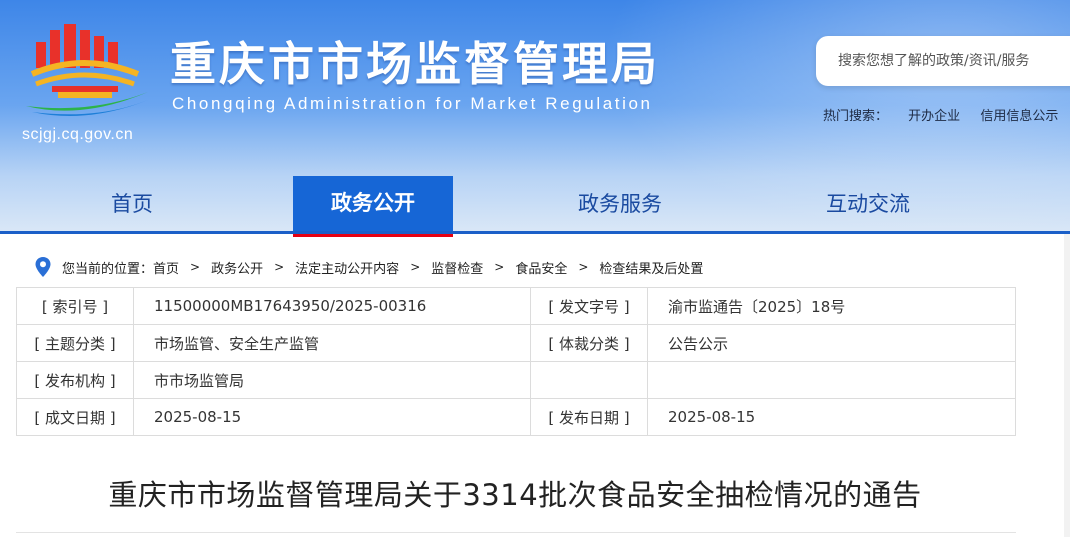  I want to click on breadcrumb-home: 首页, so click(166, 267).